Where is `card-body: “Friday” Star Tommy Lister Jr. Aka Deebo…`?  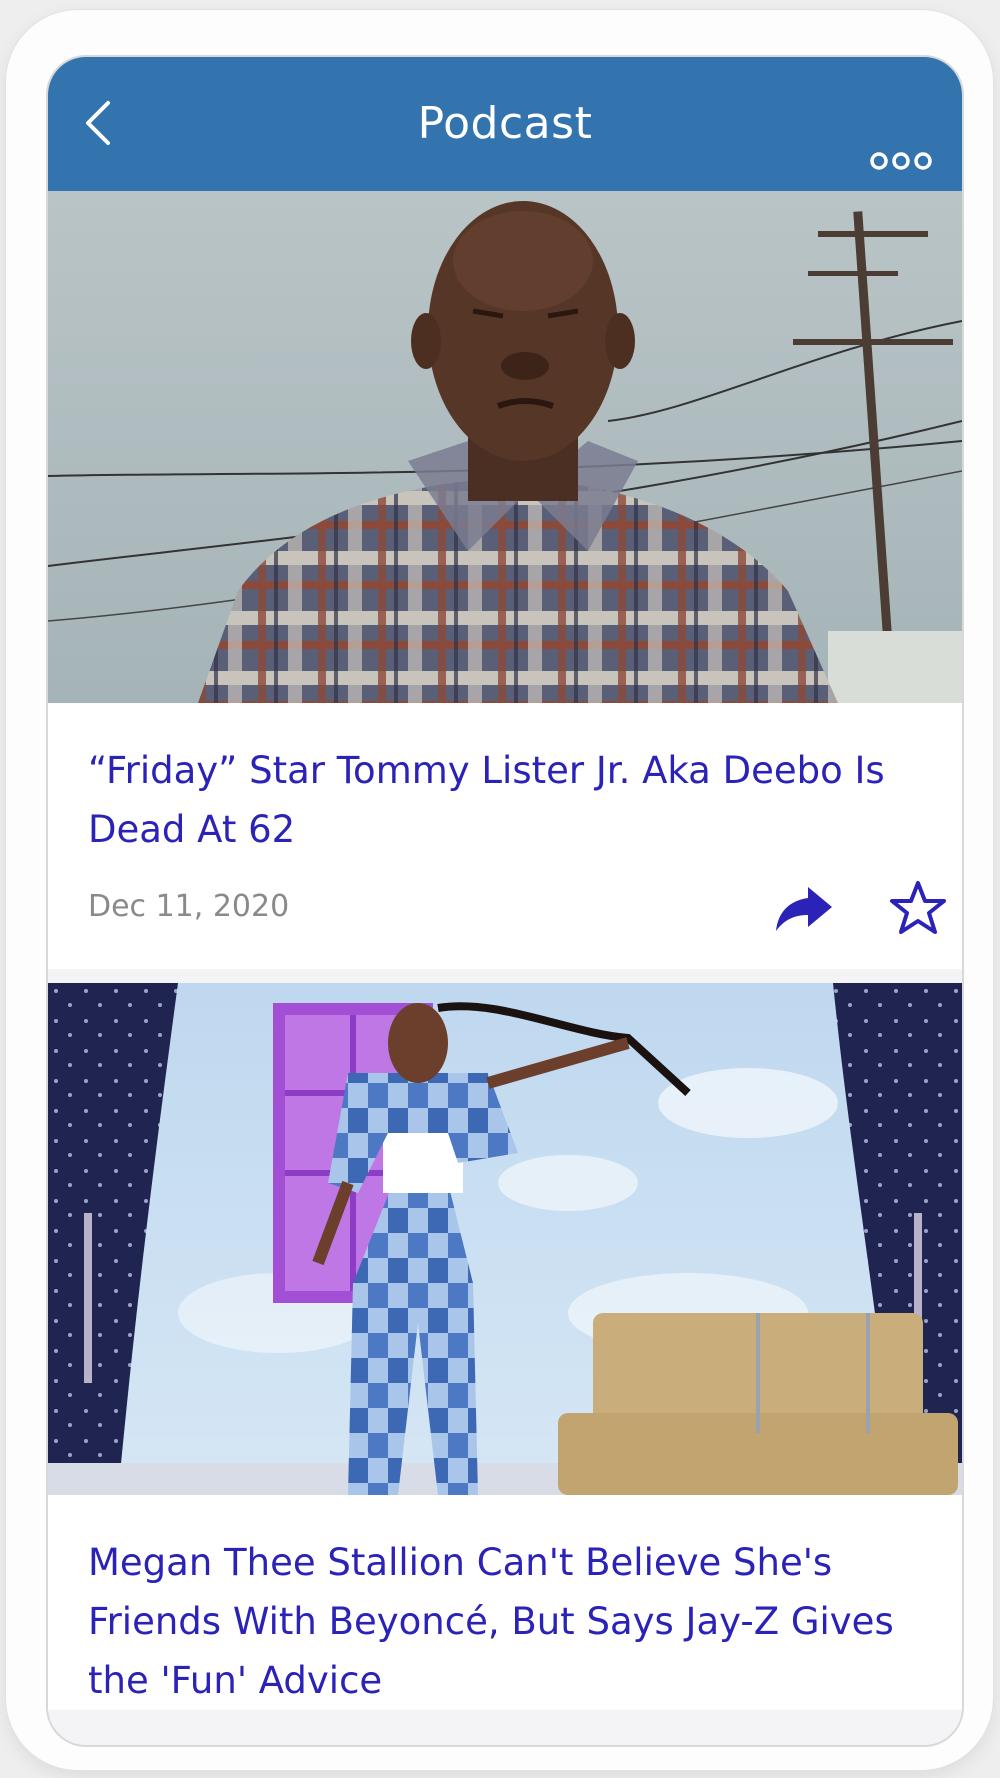 card-body: “Friday” Star Tommy Lister Jr. Aka Deebo… is located at coordinates (505, 836).